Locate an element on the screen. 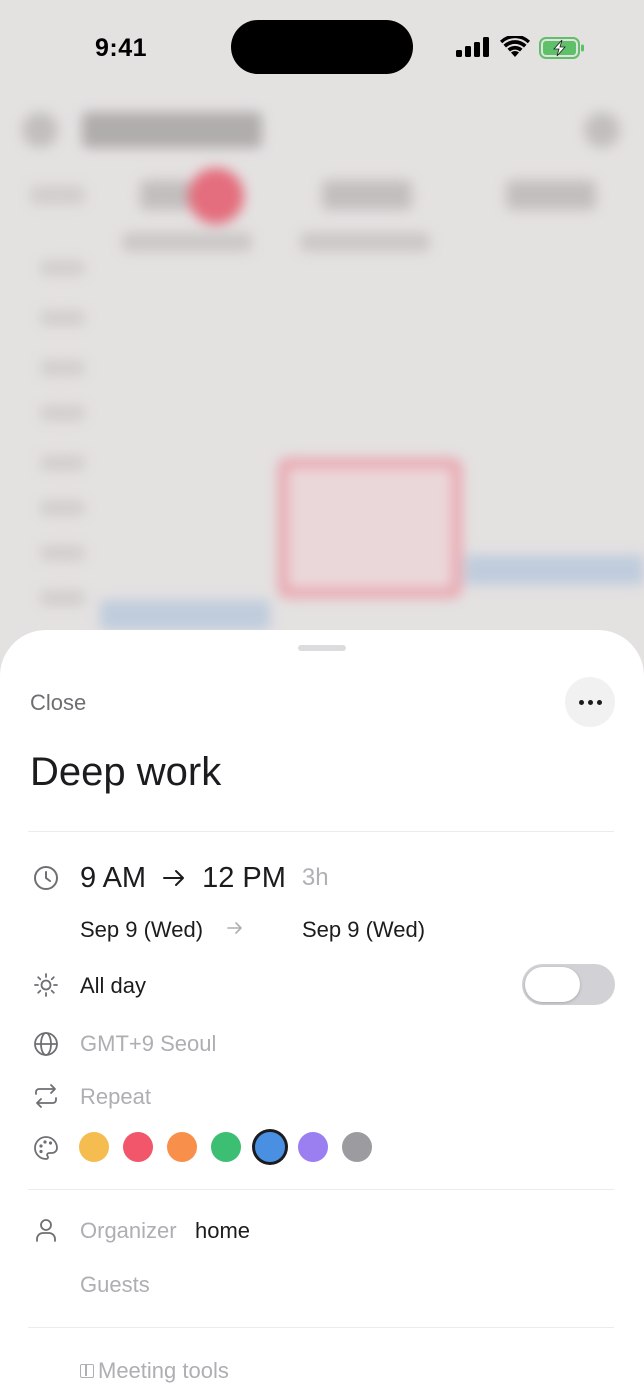  person-icon is located at coordinates (46, 1230).